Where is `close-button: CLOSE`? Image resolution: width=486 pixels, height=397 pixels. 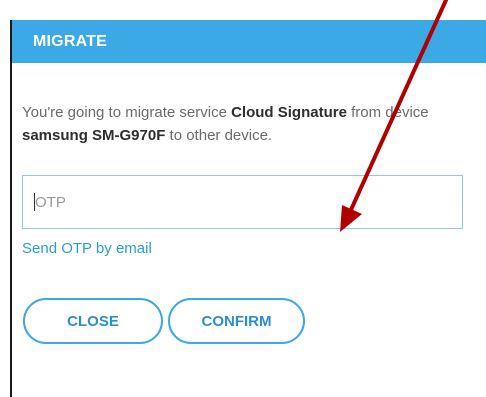 close-button: CLOSE is located at coordinates (93, 321).